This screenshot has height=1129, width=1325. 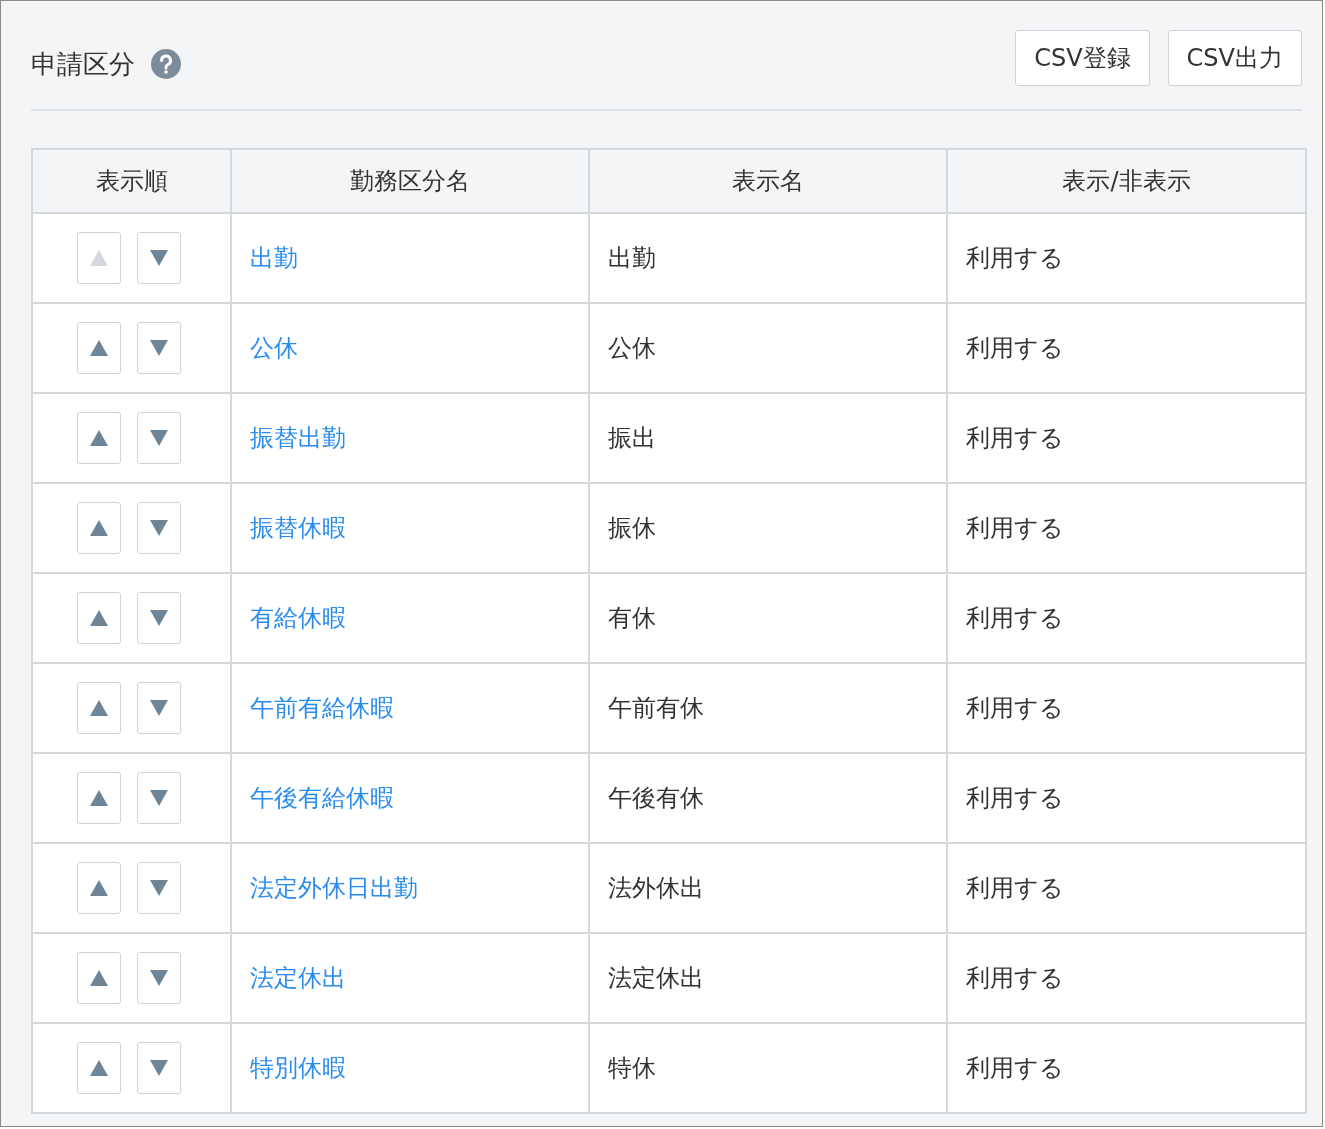 What do you see at coordinates (1126, 181) in the screenshot?
I see `column-header: 表示/非表示` at bounding box center [1126, 181].